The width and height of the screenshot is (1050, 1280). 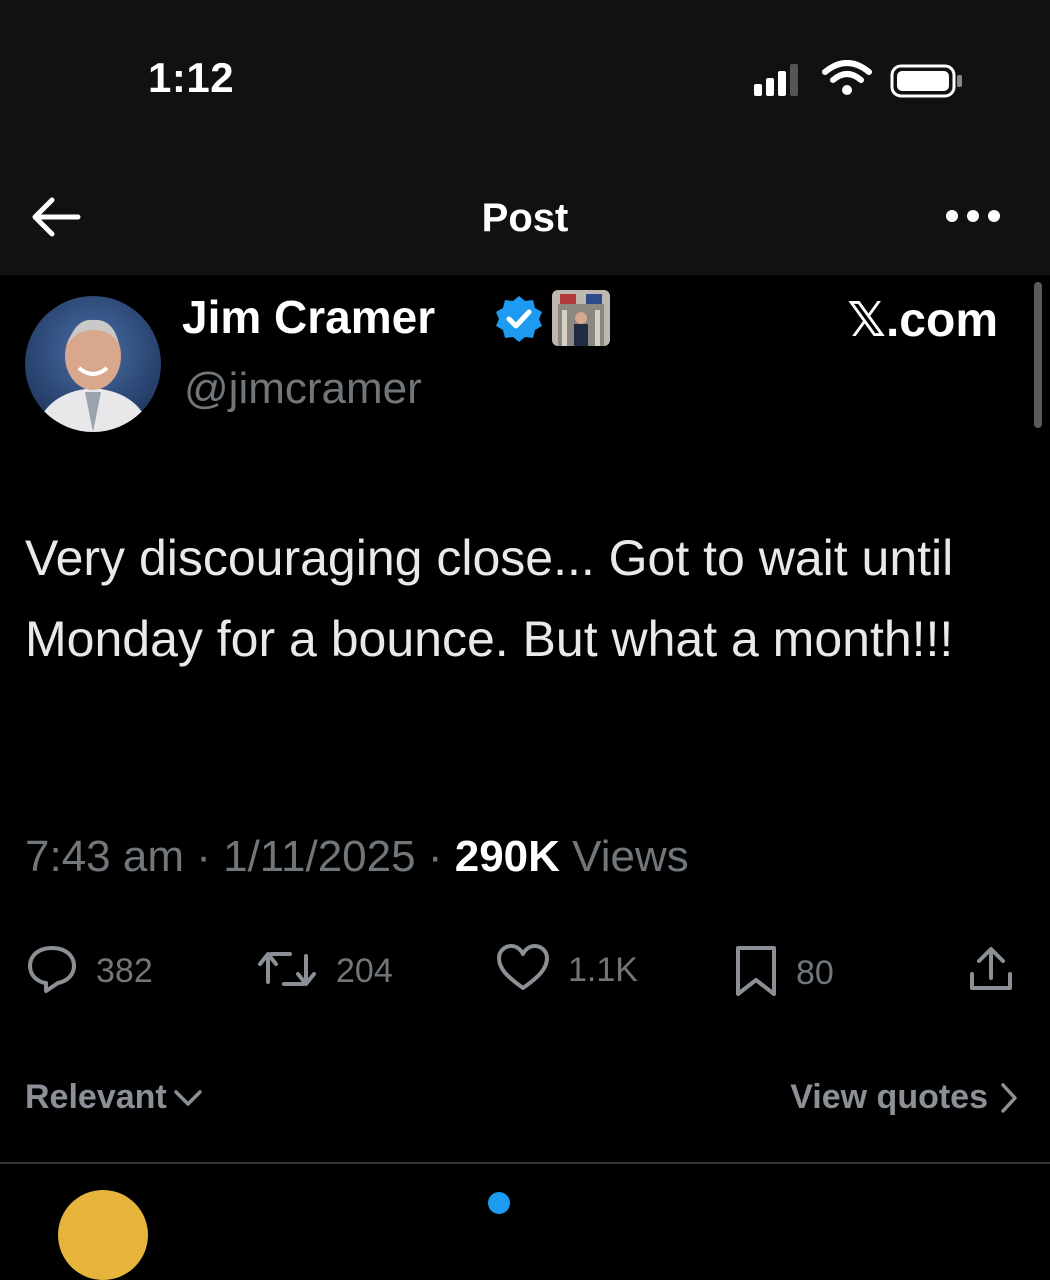 What do you see at coordinates (519, 321) in the screenshot?
I see `verified-icon` at bounding box center [519, 321].